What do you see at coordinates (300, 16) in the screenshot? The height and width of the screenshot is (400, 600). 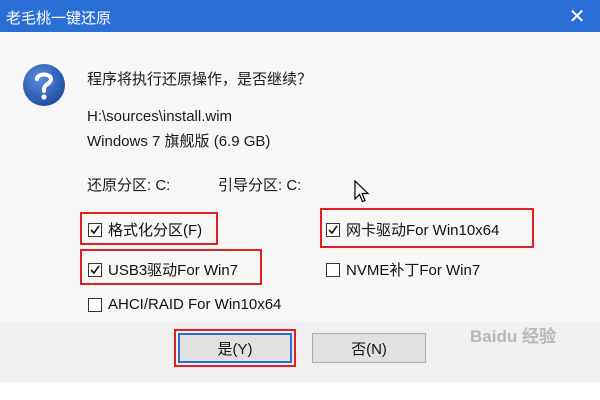 I see `title-bar: 老毛桃一键还原 ✕` at bounding box center [300, 16].